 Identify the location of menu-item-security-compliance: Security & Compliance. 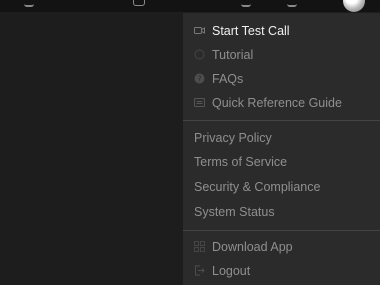
(281, 187).